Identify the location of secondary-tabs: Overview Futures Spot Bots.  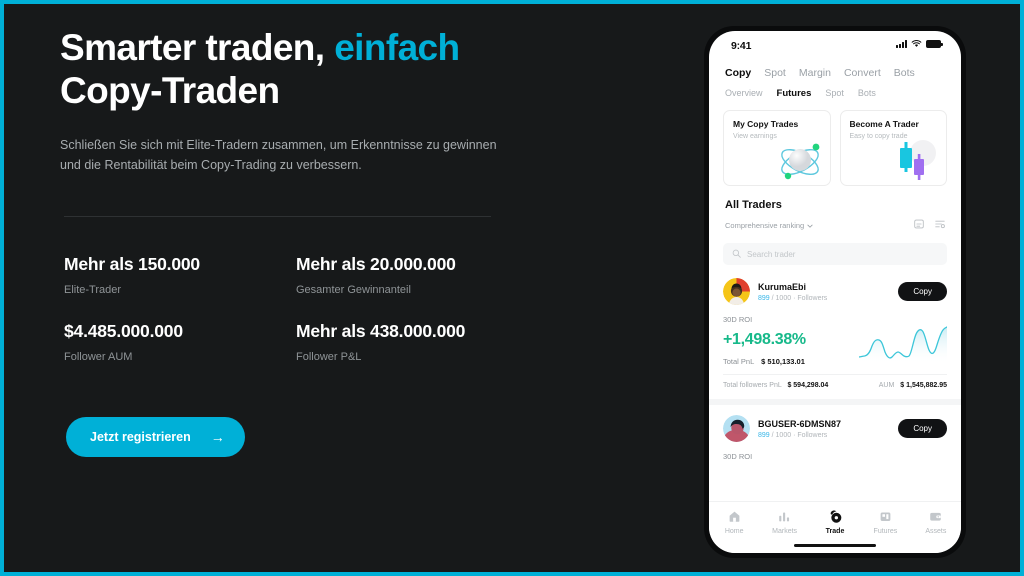
(835, 89).